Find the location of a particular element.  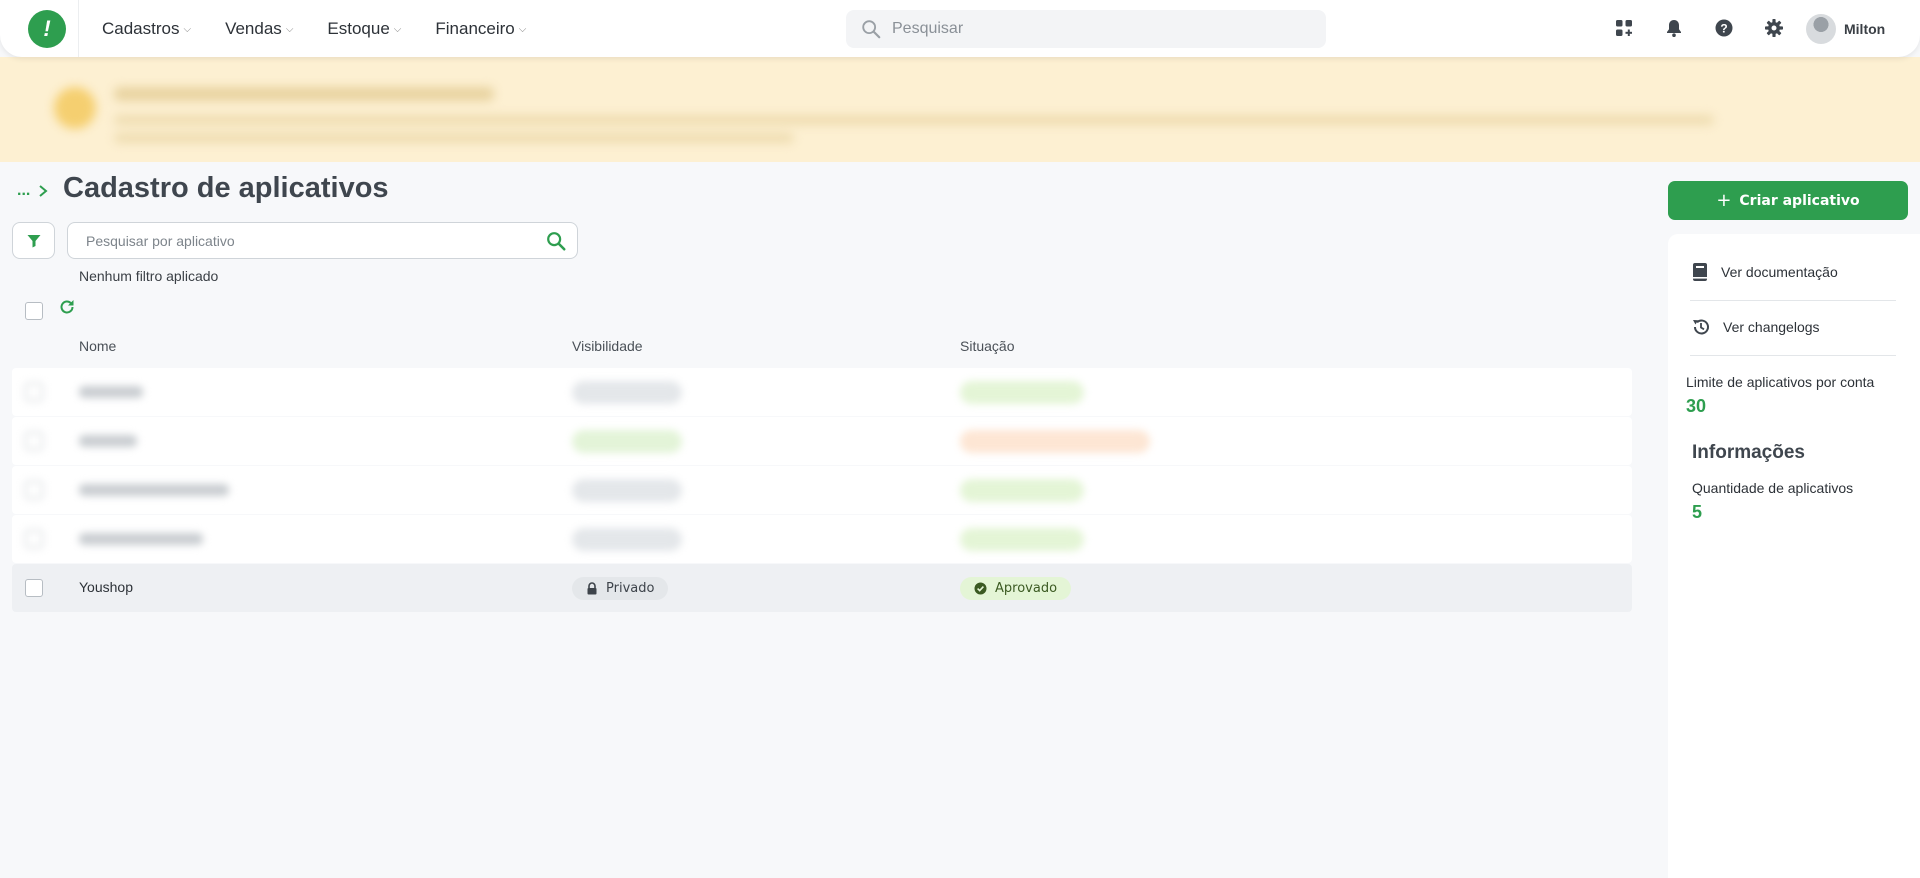

column-header-visibility: Visibilidade is located at coordinates (607, 346).